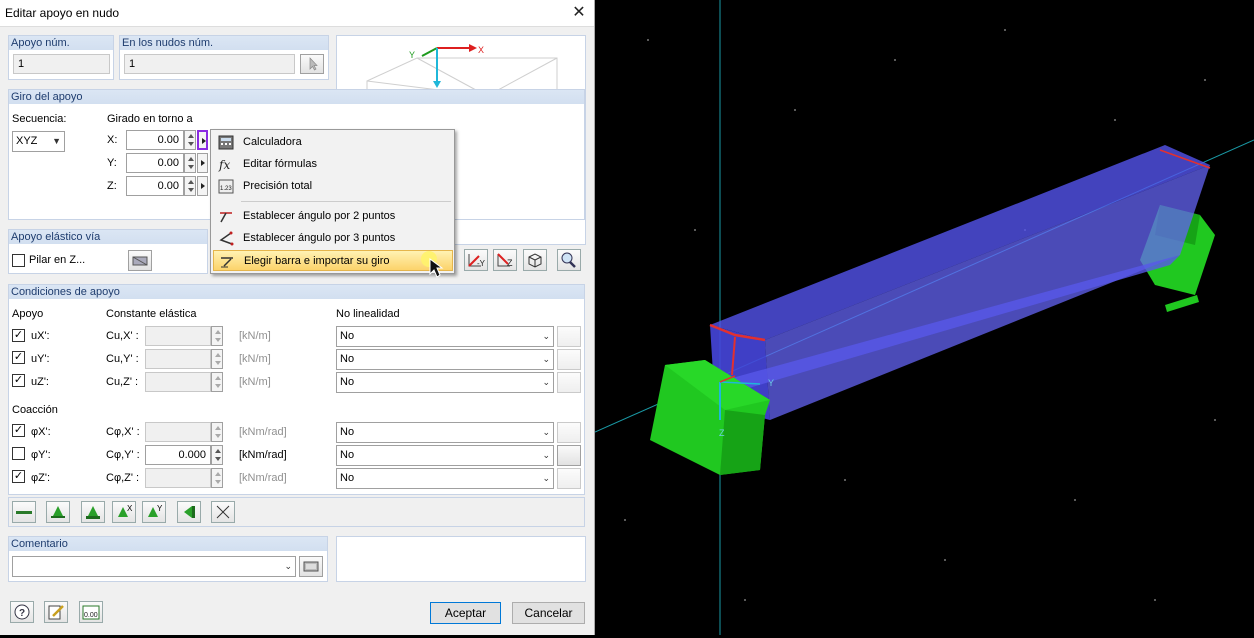 This screenshot has height=638, width=1254. Describe the element at coordinates (38, 141) in the screenshot. I see `sequence-select: XYZ ▼` at that location.